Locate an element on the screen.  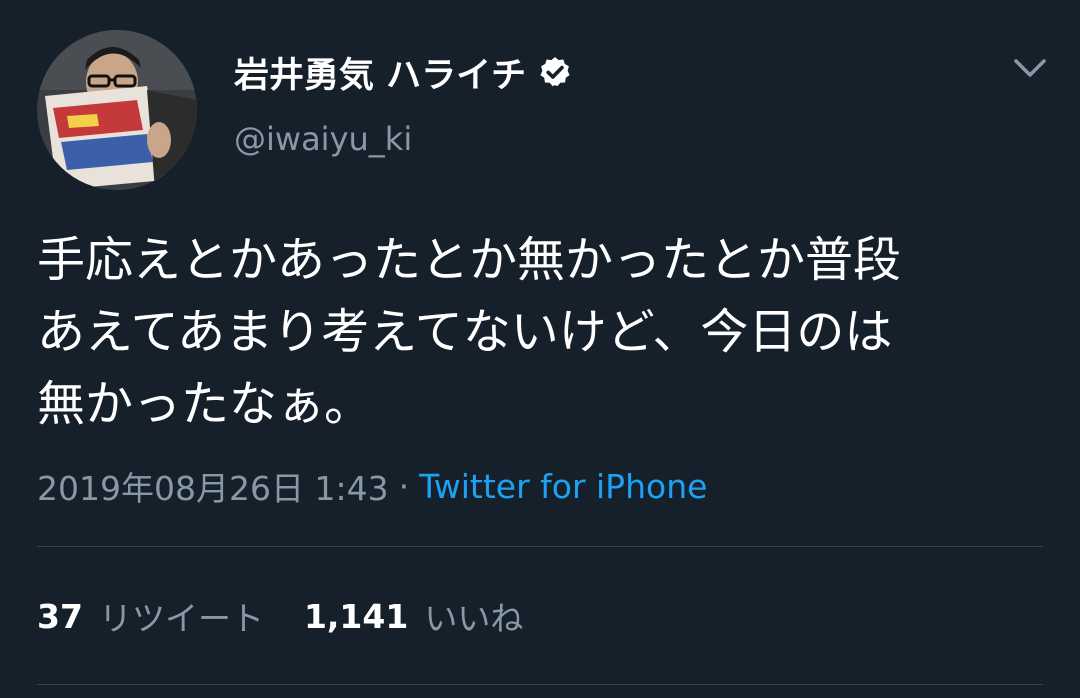
tweet-source-link: Twitter for iPhone is located at coordinates (563, 486).